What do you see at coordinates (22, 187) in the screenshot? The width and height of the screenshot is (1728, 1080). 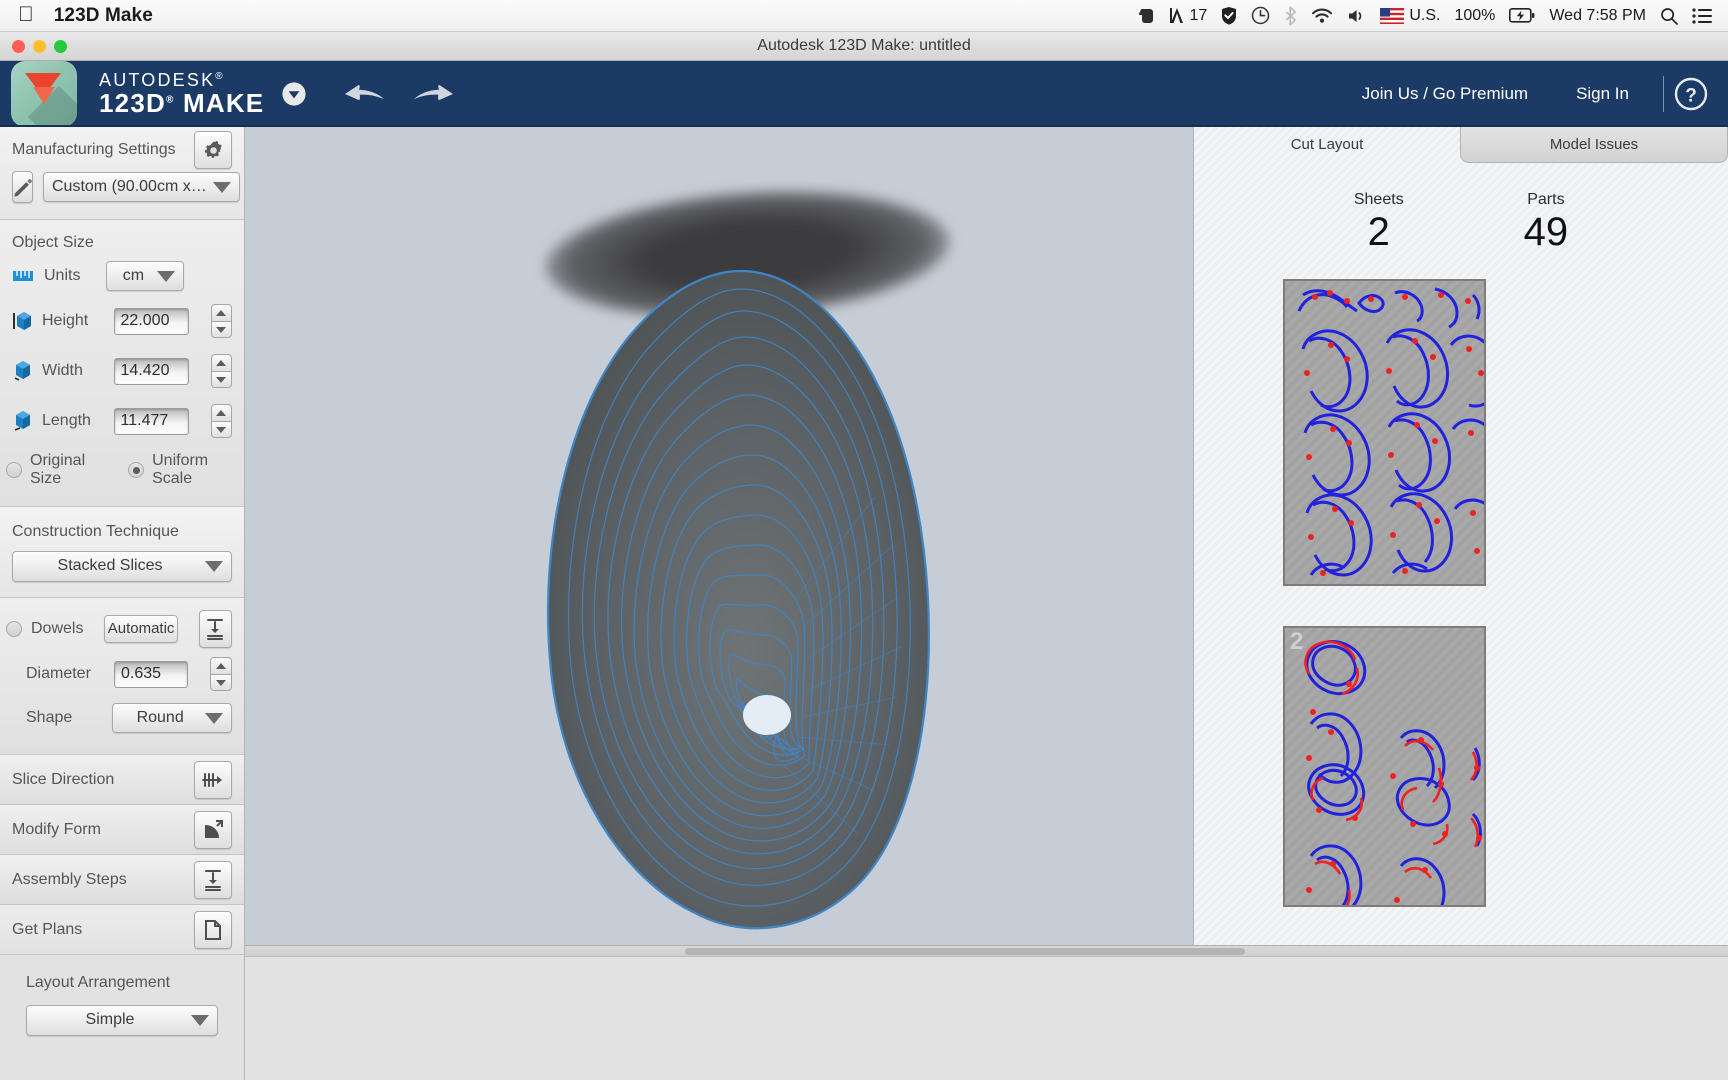 I see `pencil-icon` at bounding box center [22, 187].